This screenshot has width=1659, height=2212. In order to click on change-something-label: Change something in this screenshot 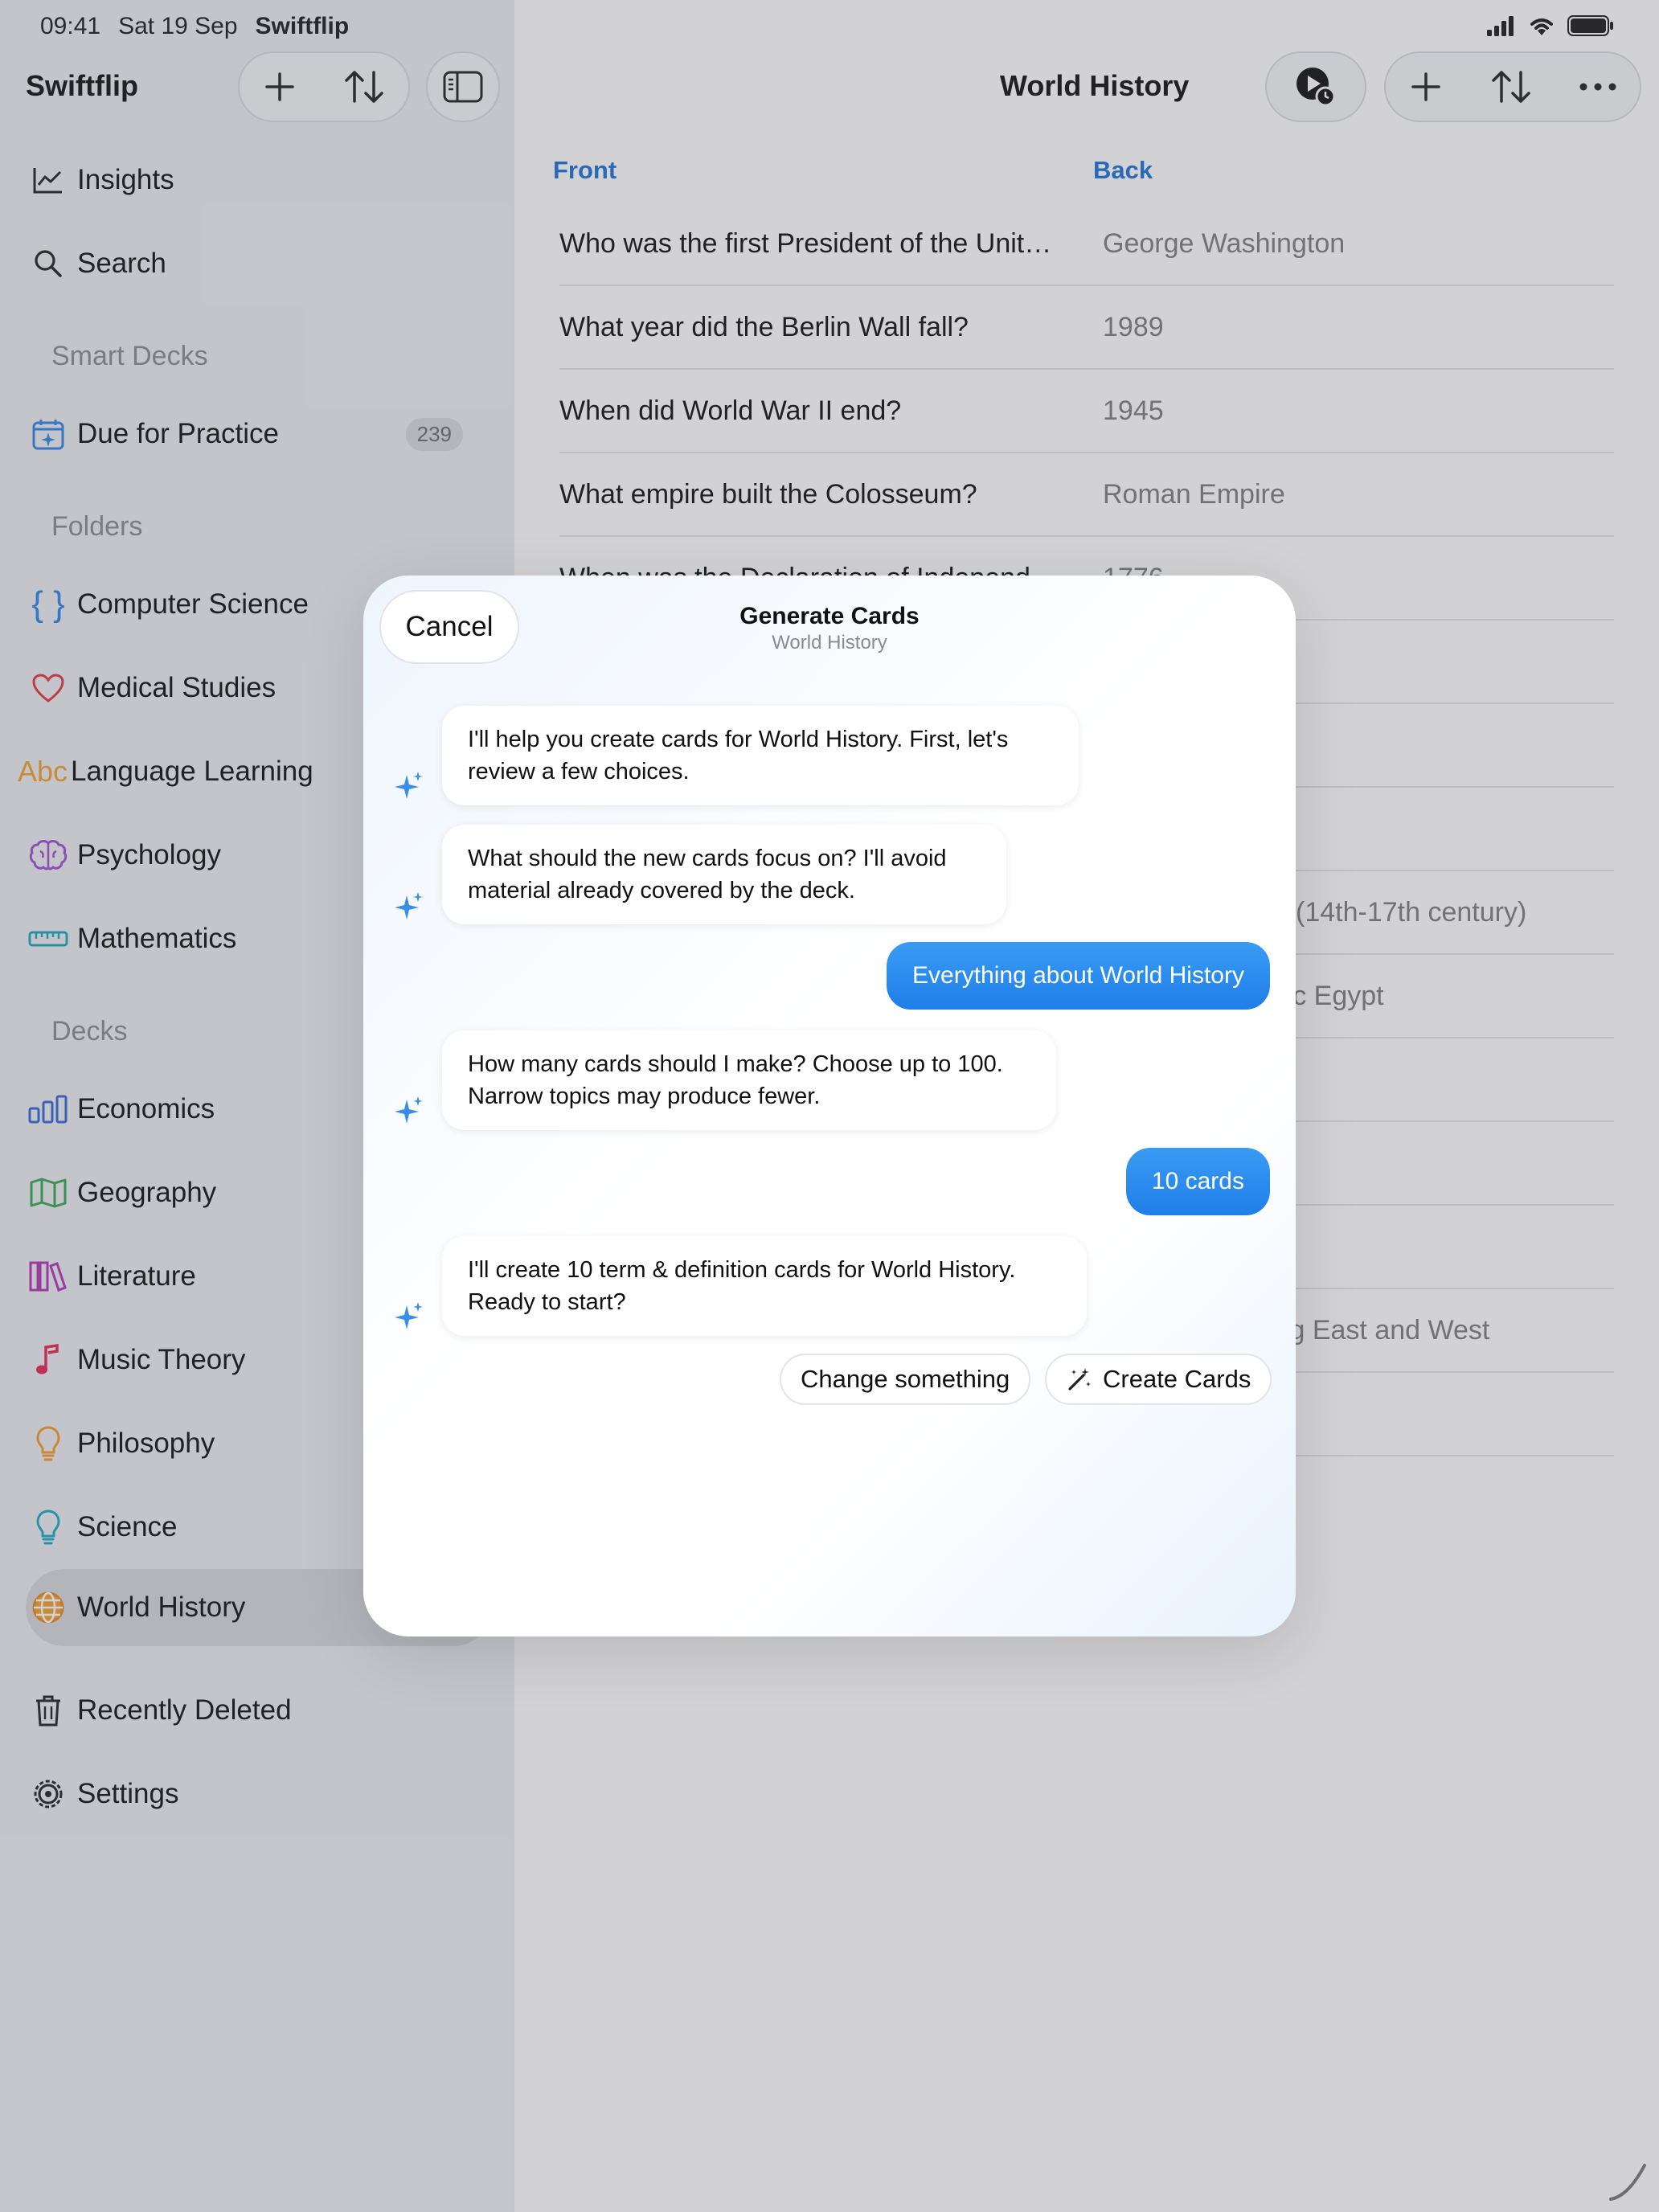, I will do `click(906, 1379)`.